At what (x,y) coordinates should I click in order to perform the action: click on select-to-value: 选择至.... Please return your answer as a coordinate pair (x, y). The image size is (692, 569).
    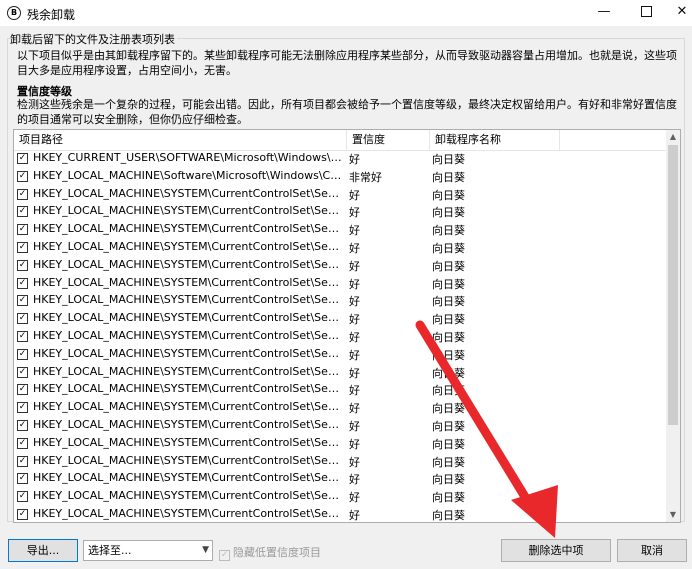
    Looking at the image, I should click on (110, 550).